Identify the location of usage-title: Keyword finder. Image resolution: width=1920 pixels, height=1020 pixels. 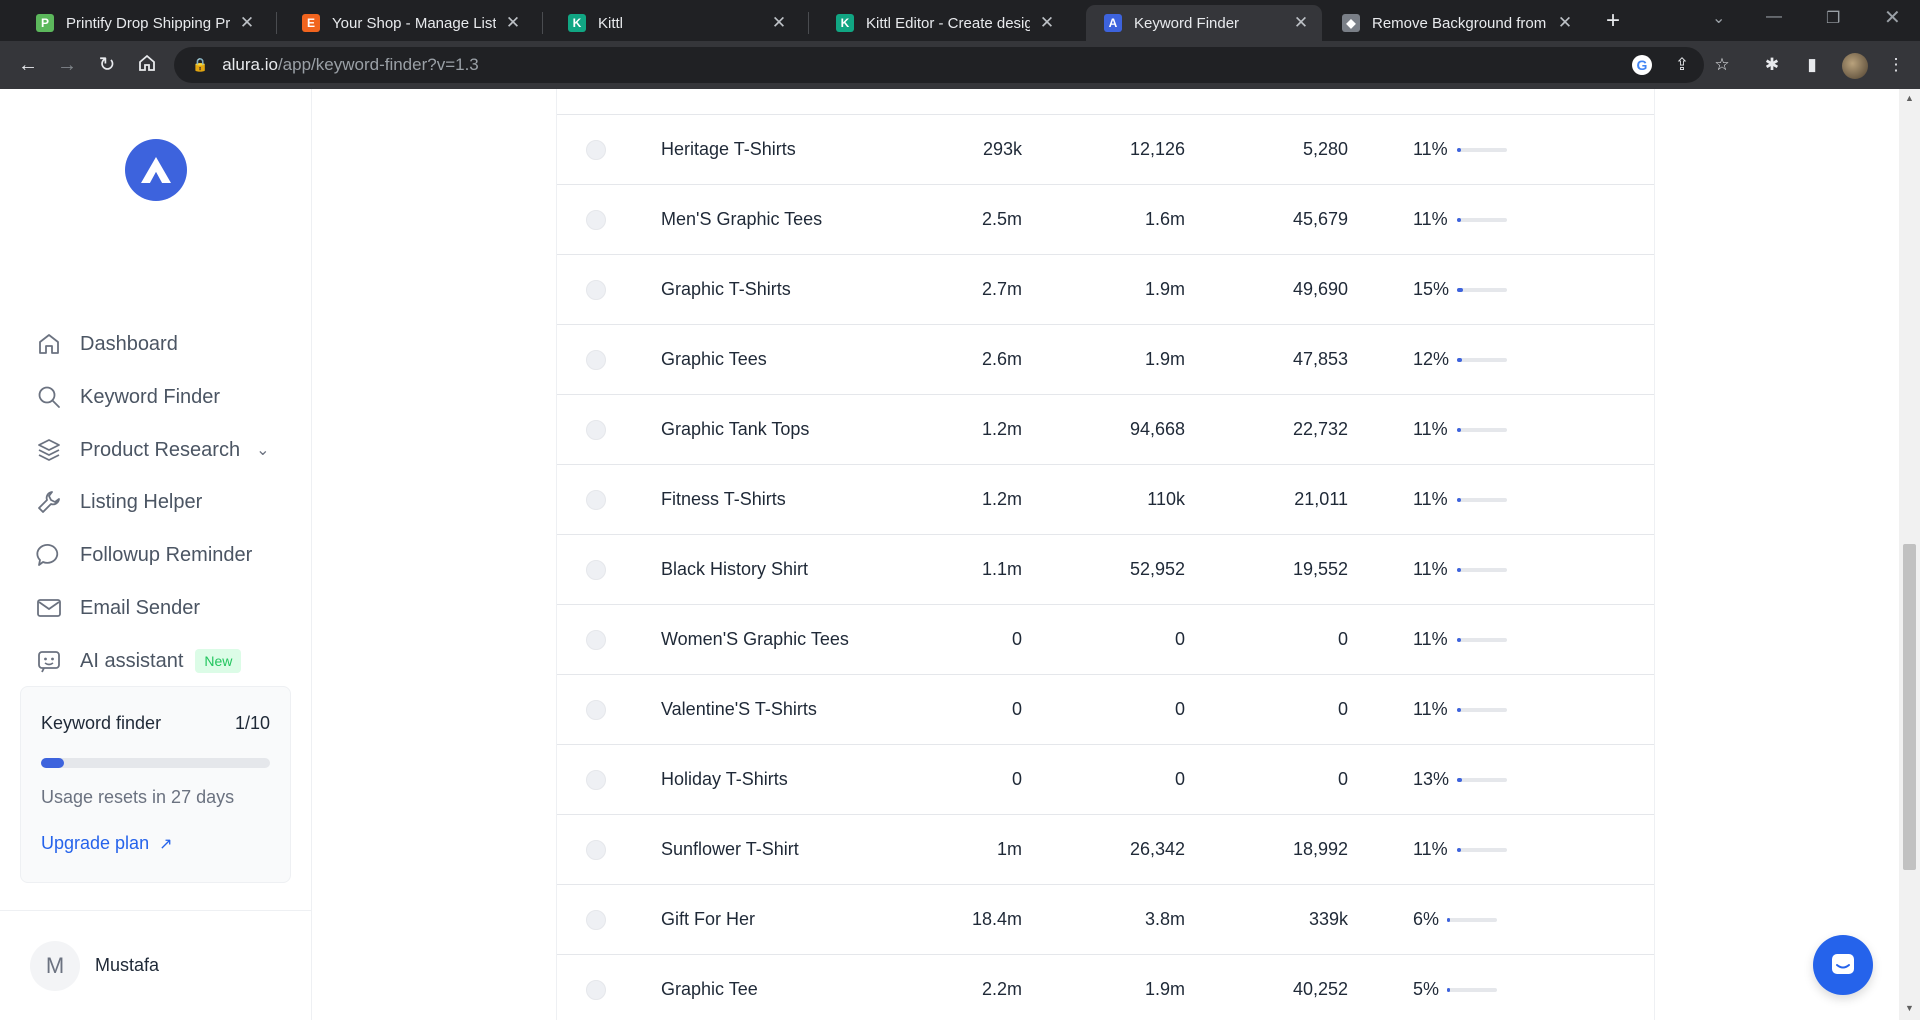
(101, 723).